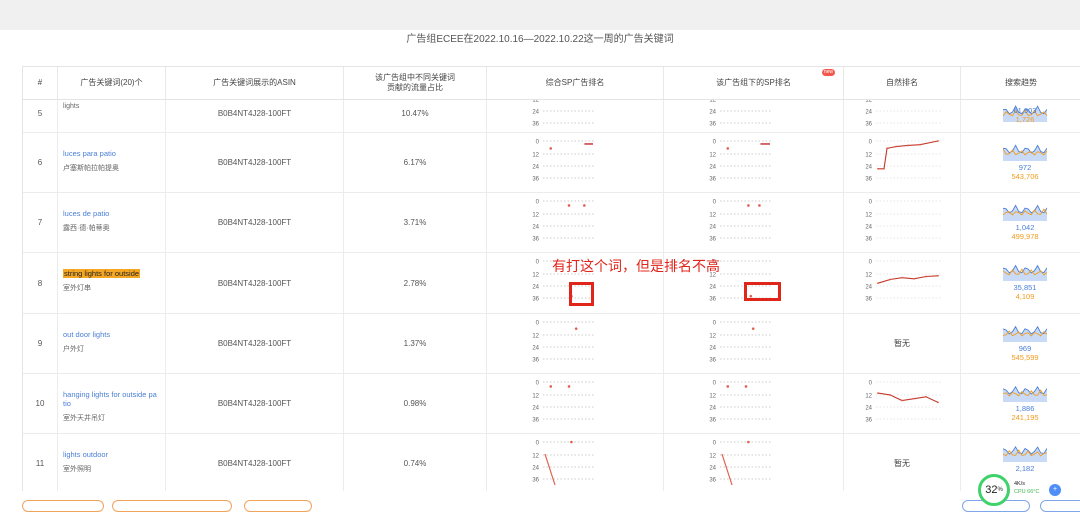 The height and width of the screenshot is (512, 1080). What do you see at coordinates (415, 222) in the screenshot?
I see `traffic-share-cell: 3.71%` at bounding box center [415, 222].